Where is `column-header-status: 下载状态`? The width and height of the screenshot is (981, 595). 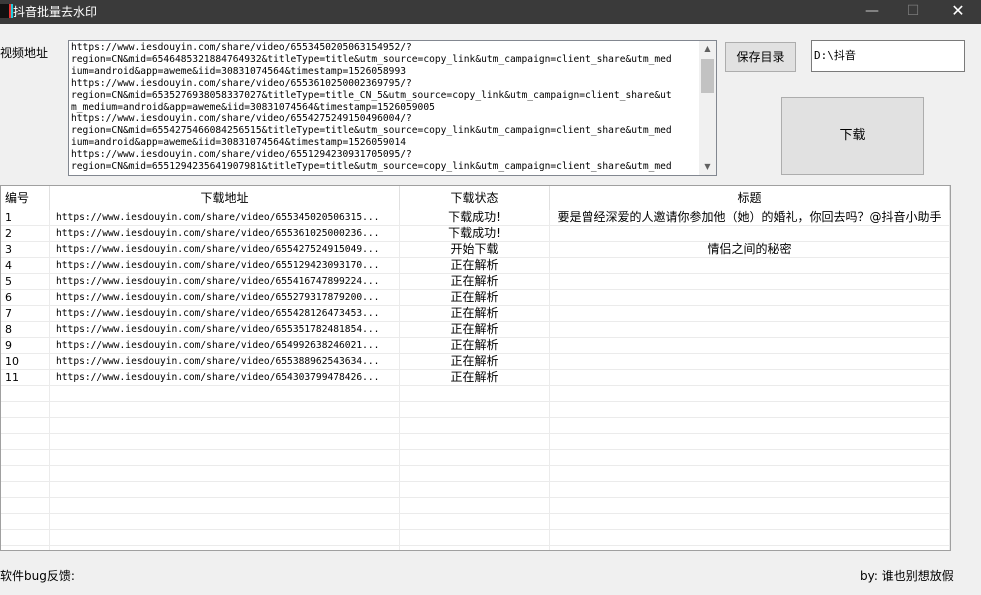 column-header-status: 下载状态 is located at coordinates (475, 198).